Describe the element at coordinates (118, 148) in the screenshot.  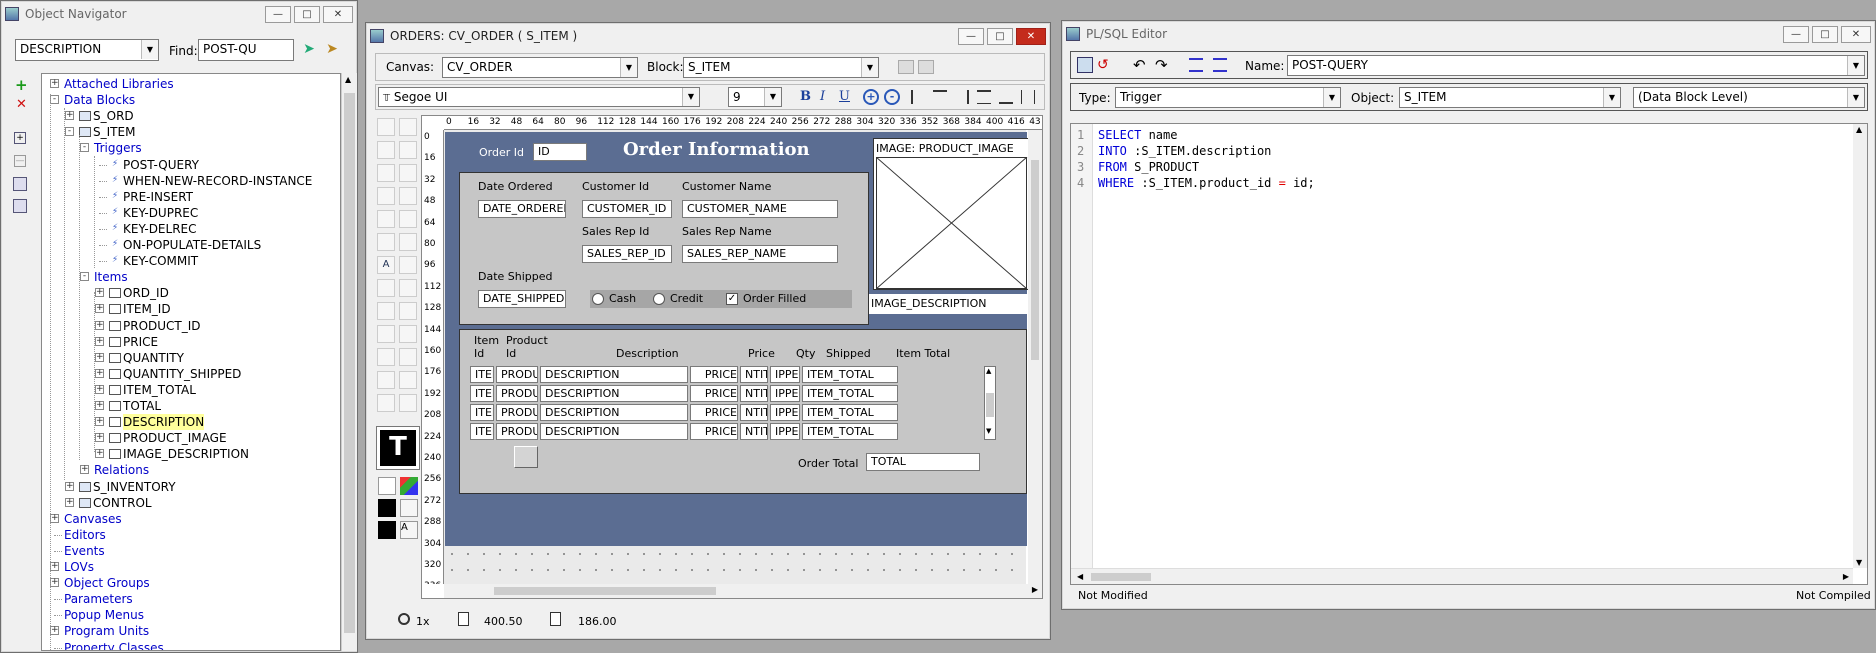
I see `tree-node: Triggers` at that location.